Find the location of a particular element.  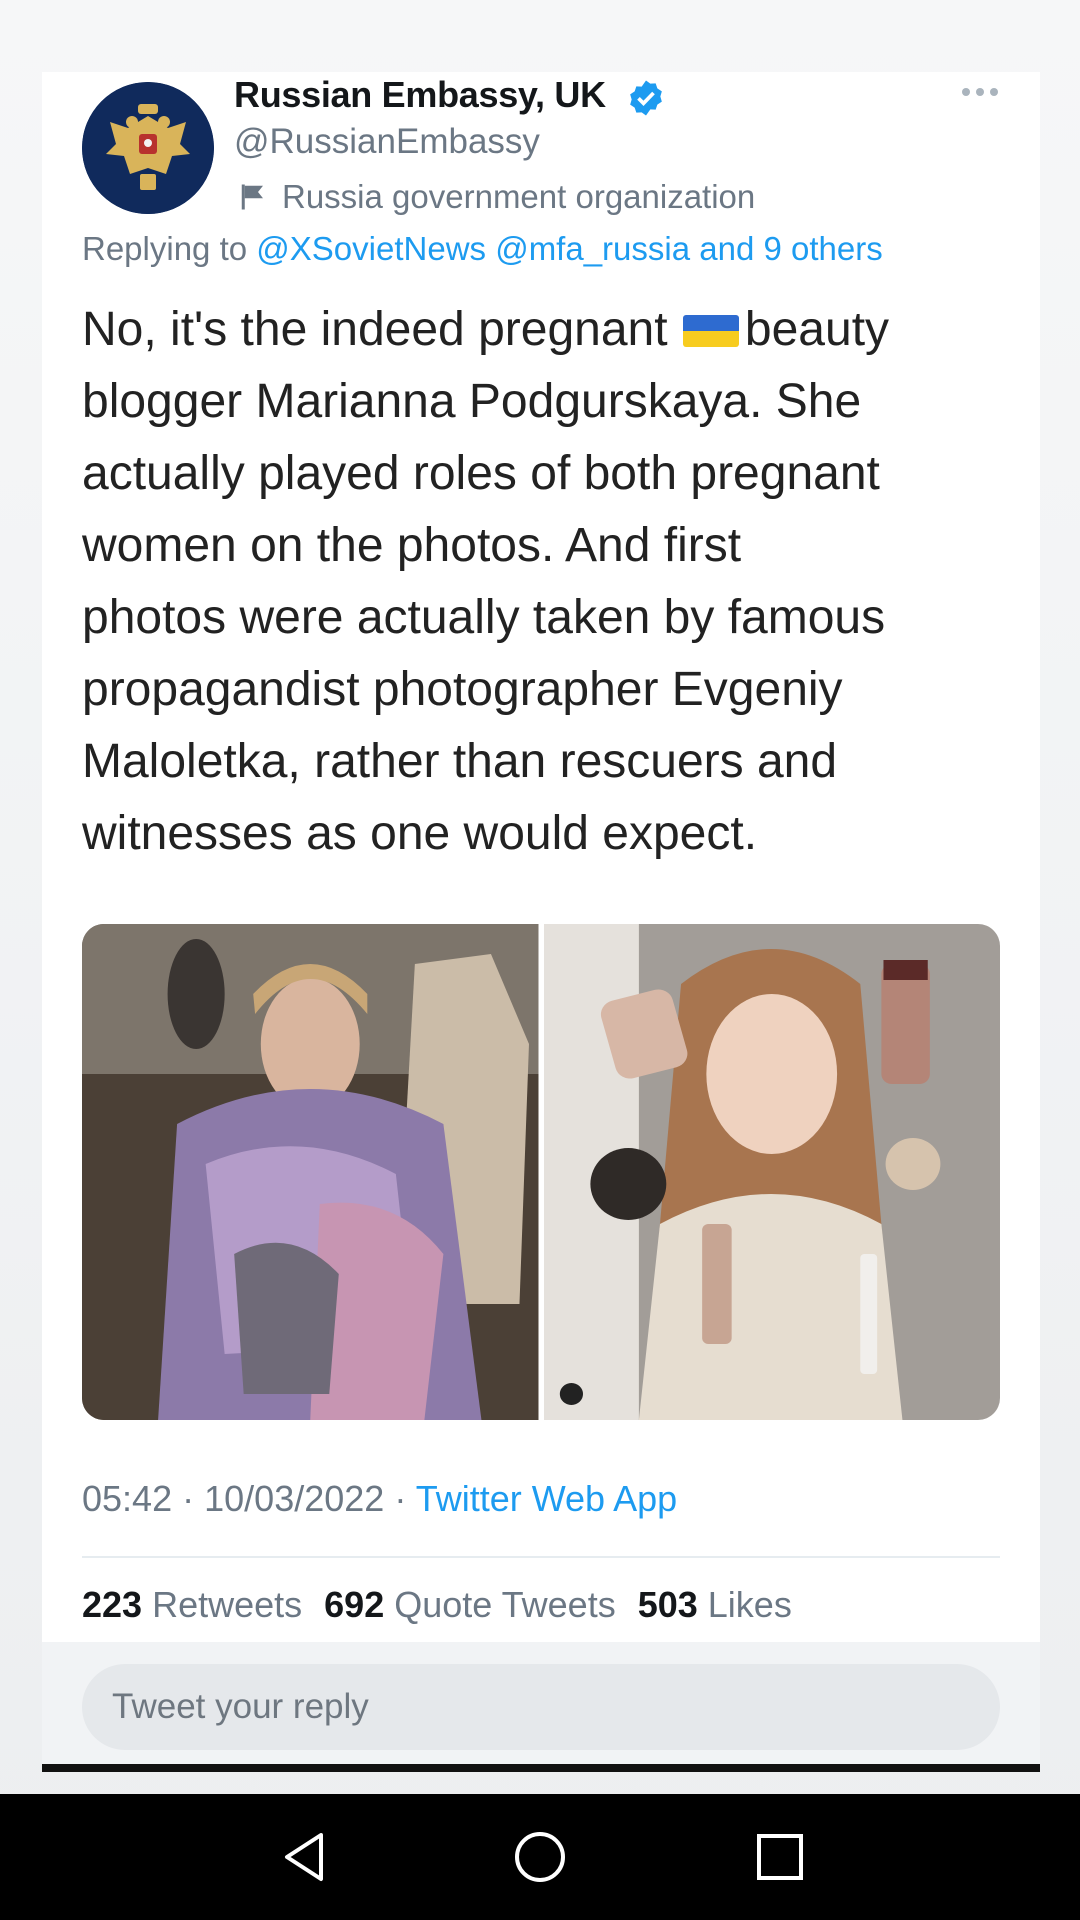

card-bottom-border is located at coordinates (541, 1768).